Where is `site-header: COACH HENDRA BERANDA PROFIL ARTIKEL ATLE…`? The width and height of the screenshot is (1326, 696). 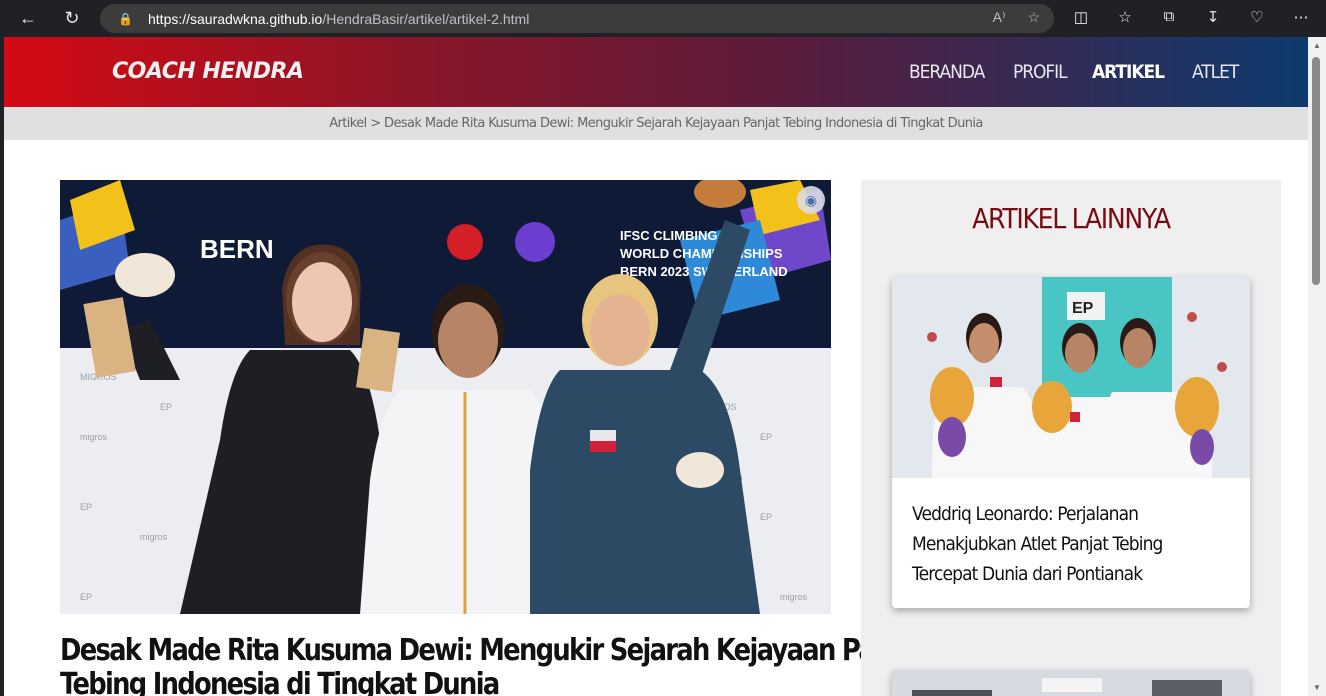
site-header: COACH HENDRA BERANDA PROFIL ARTIKEL ATLE… is located at coordinates (656, 72).